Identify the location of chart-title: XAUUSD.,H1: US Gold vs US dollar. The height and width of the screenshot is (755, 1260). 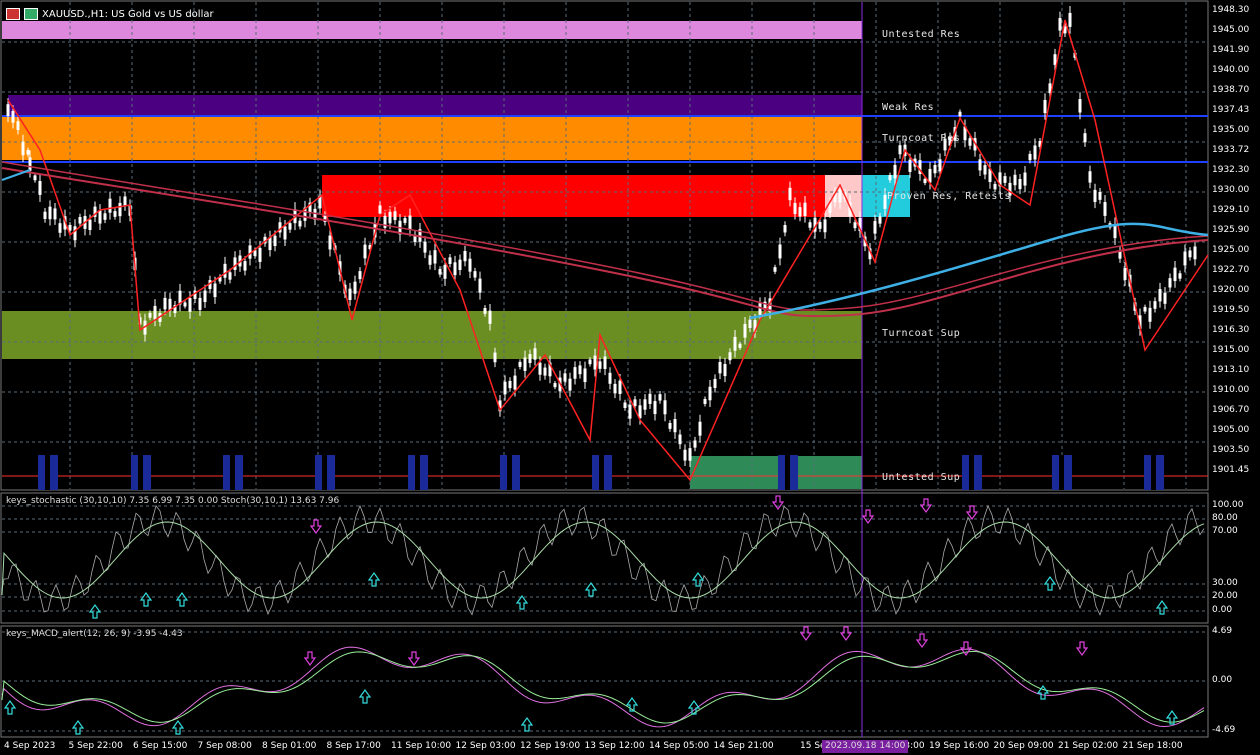
(110, 14).